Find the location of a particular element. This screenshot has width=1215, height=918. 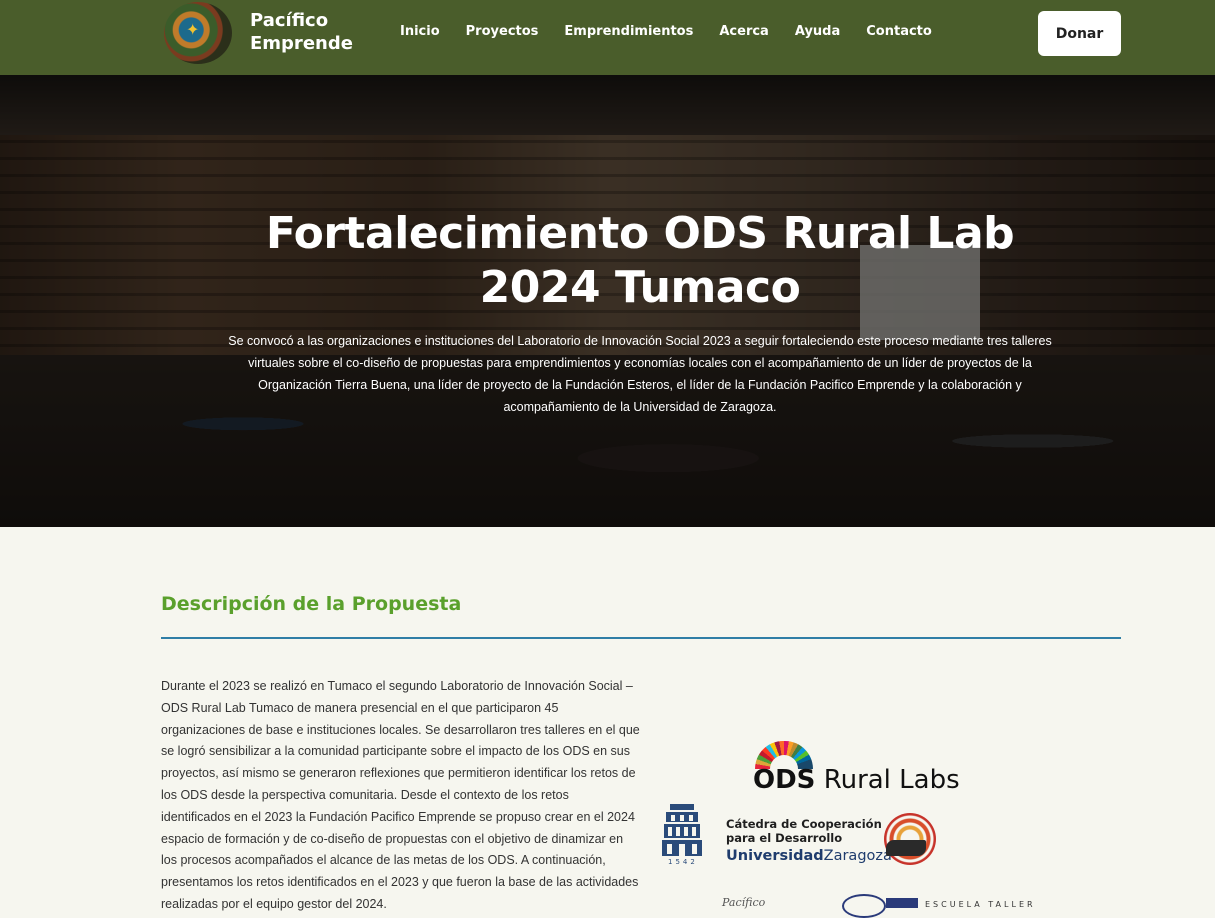

univ-bold: Universidad is located at coordinates (775, 856).